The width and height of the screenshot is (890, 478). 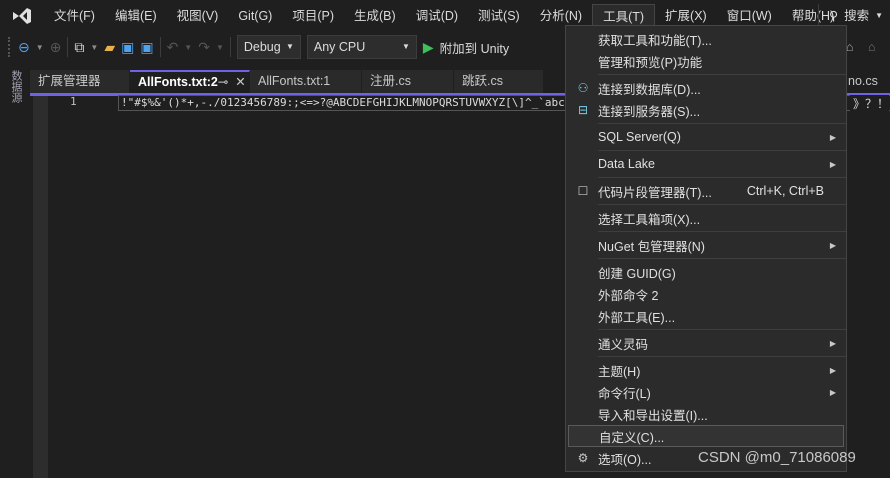 What do you see at coordinates (482, 81) in the screenshot?
I see `tab-label: 跳跃.cs` at bounding box center [482, 81].